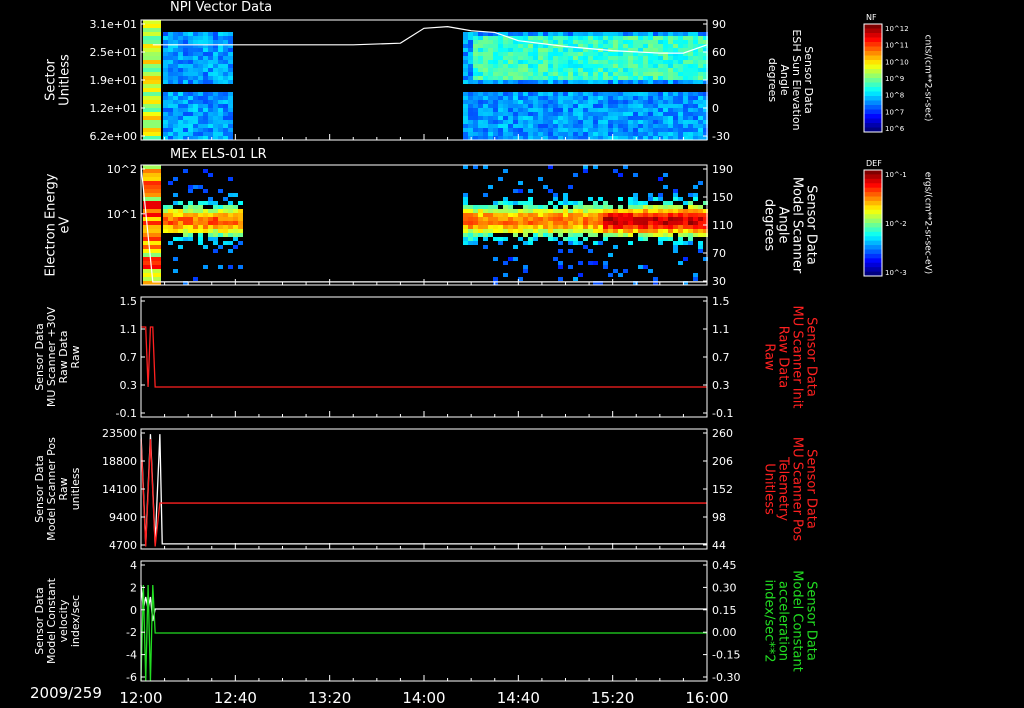  I want to click on series-line, so click(423, 633).